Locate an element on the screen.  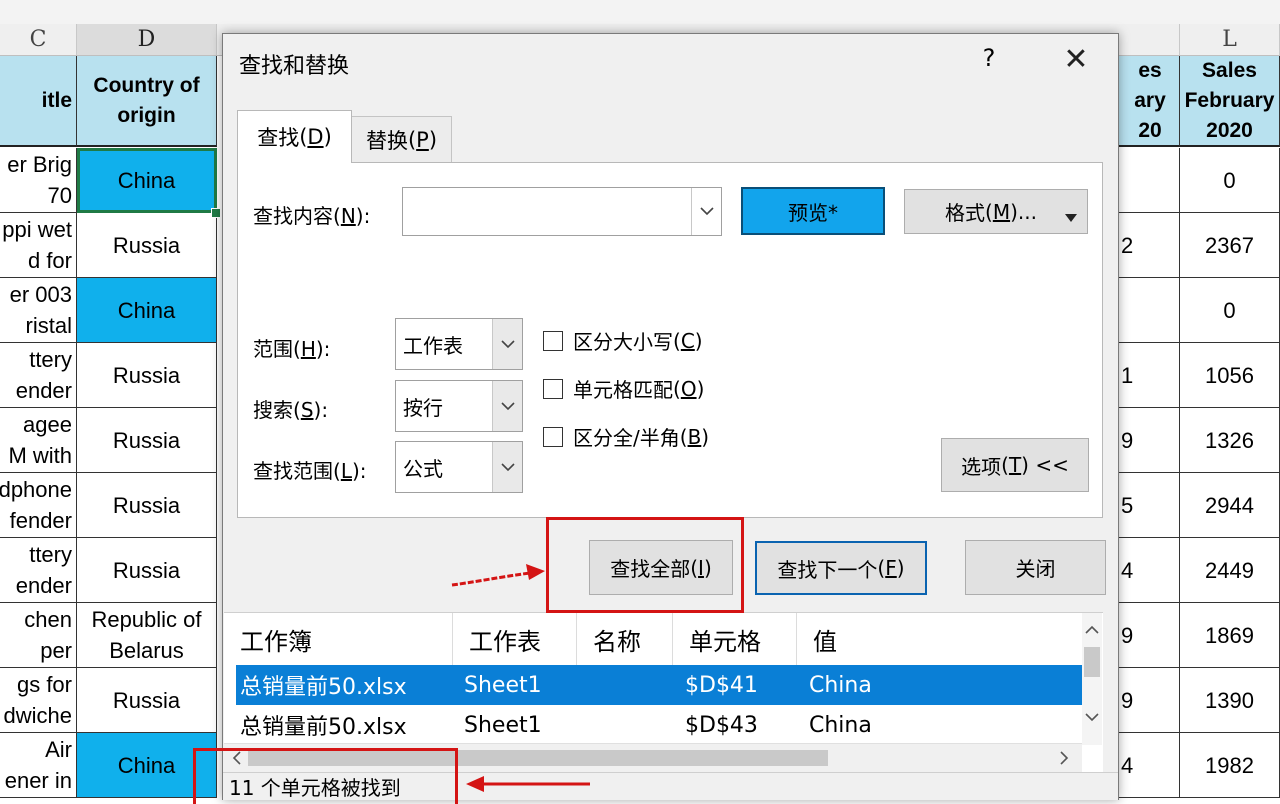
annotation-arrows is located at coordinates (520, 678).